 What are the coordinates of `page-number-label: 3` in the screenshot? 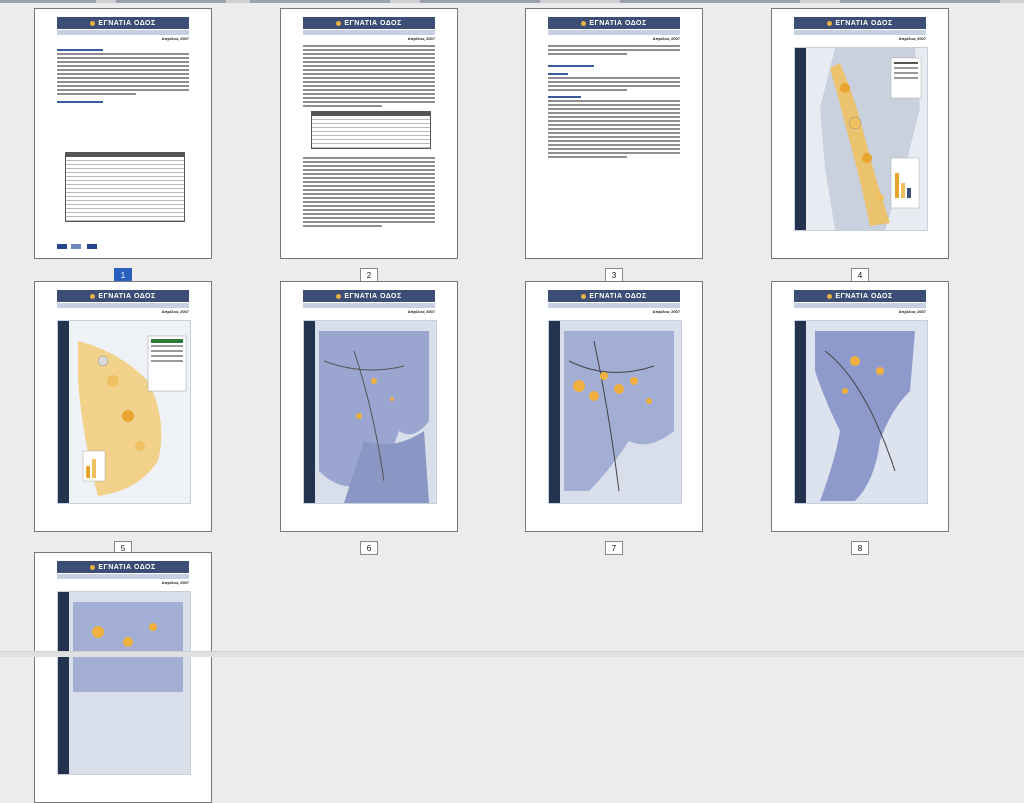 It's located at (614, 275).